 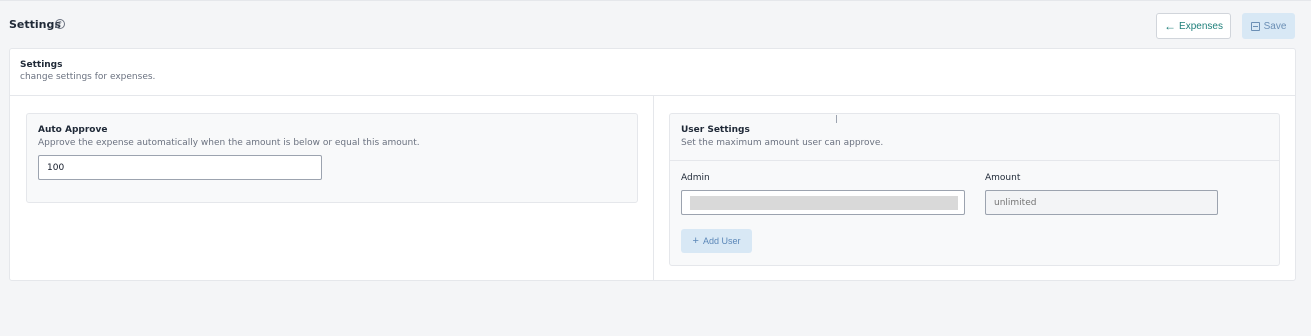 I want to click on text-cursor, so click(x=836, y=119).